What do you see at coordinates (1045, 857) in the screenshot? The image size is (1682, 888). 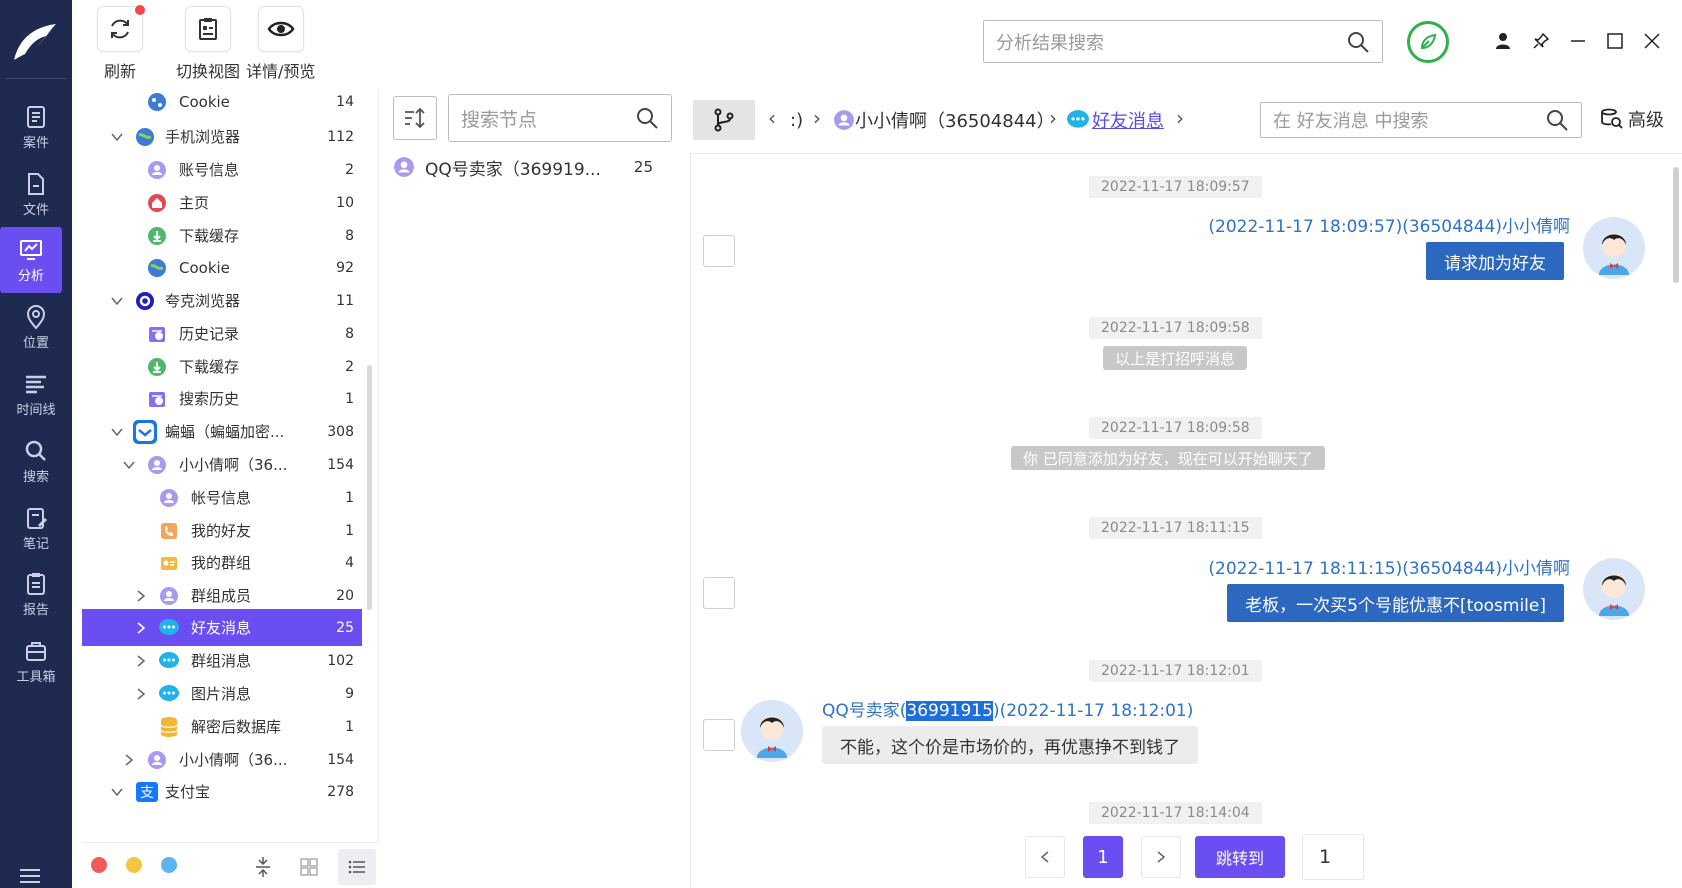 I see `prev-page-button` at bounding box center [1045, 857].